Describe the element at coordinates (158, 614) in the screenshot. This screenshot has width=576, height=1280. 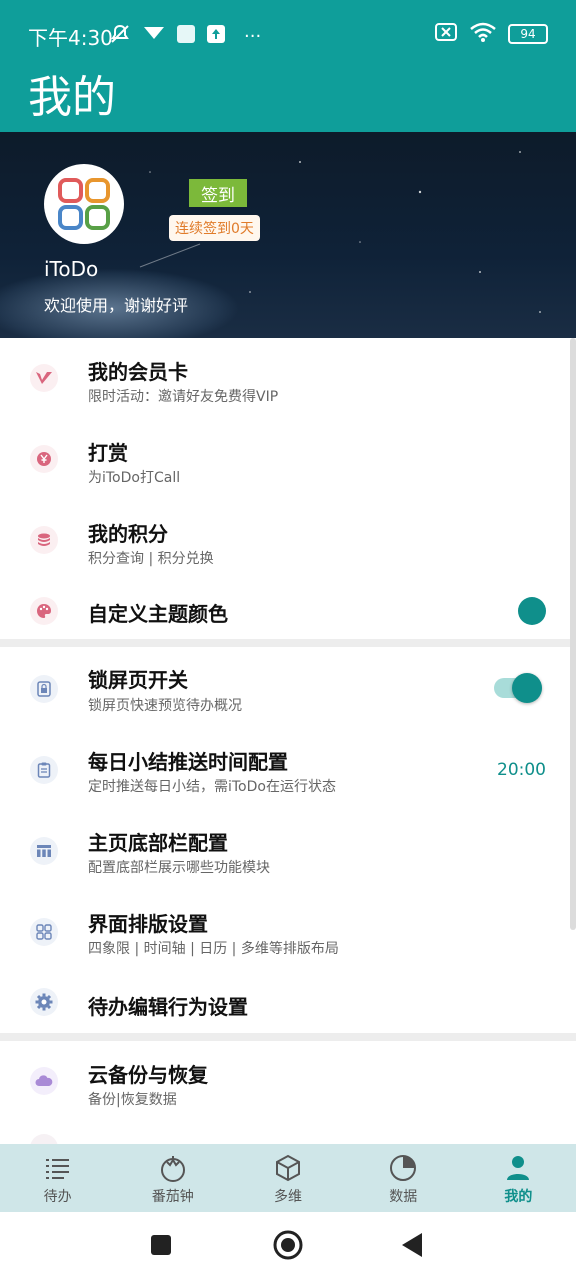
I see `item-title: 自定义主题颜色` at that location.